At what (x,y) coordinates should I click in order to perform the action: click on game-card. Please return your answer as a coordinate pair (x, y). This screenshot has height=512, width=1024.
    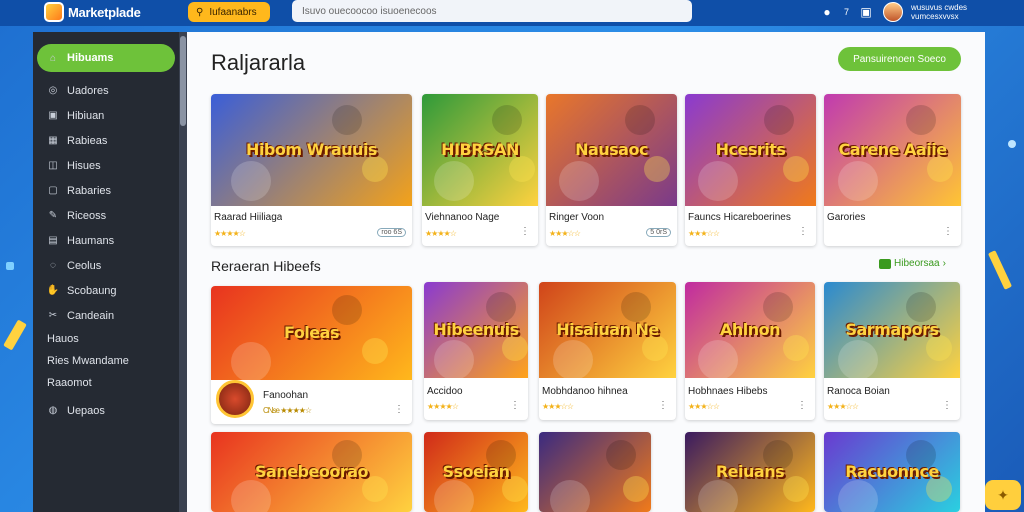
    Looking at the image, I should click on (595, 472).